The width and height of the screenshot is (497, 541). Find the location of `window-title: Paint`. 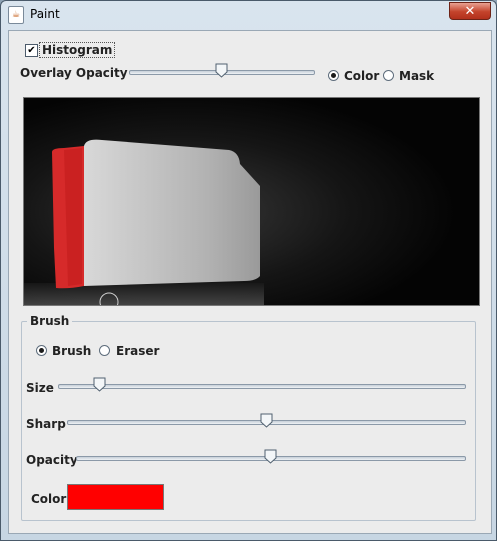

window-title: Paint is located at coordinates (45, 14).